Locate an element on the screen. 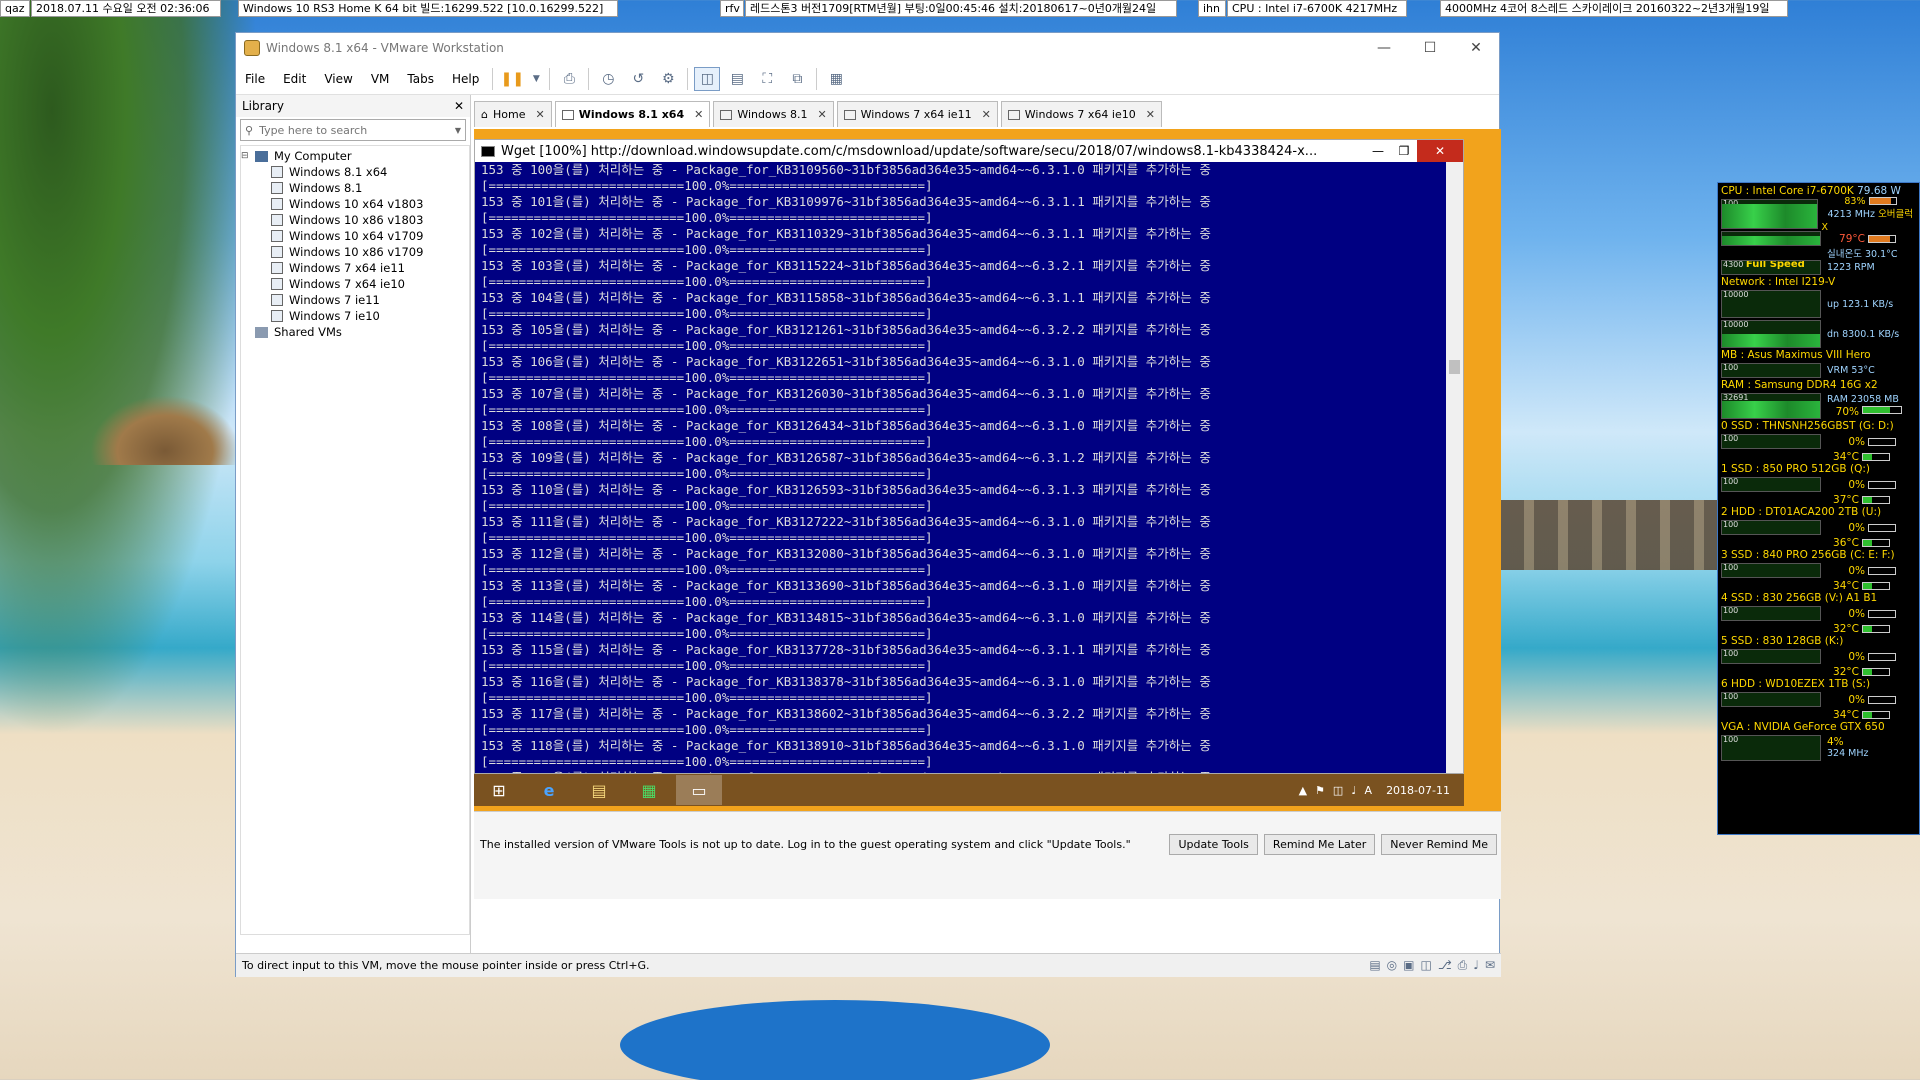 Image resolution: width=1920 pixels, height=1080 pixels. thumbnail-bar-icon: ▤ is located at coordinates (737, 79).